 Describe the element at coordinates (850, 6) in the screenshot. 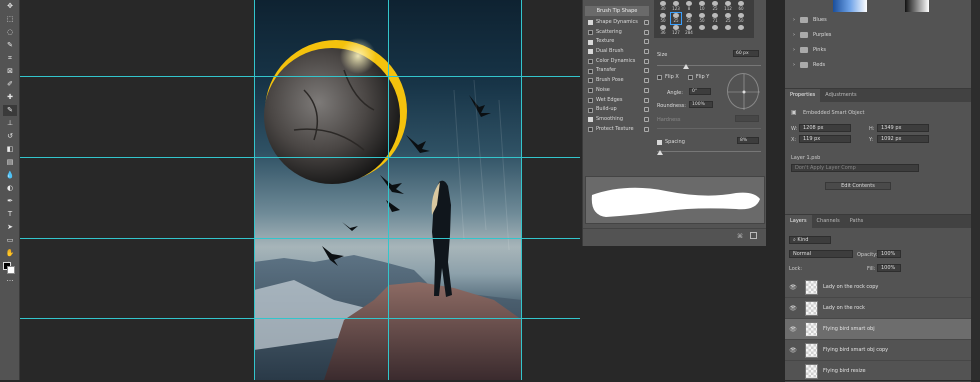

I see `swatch-strip` at that location.